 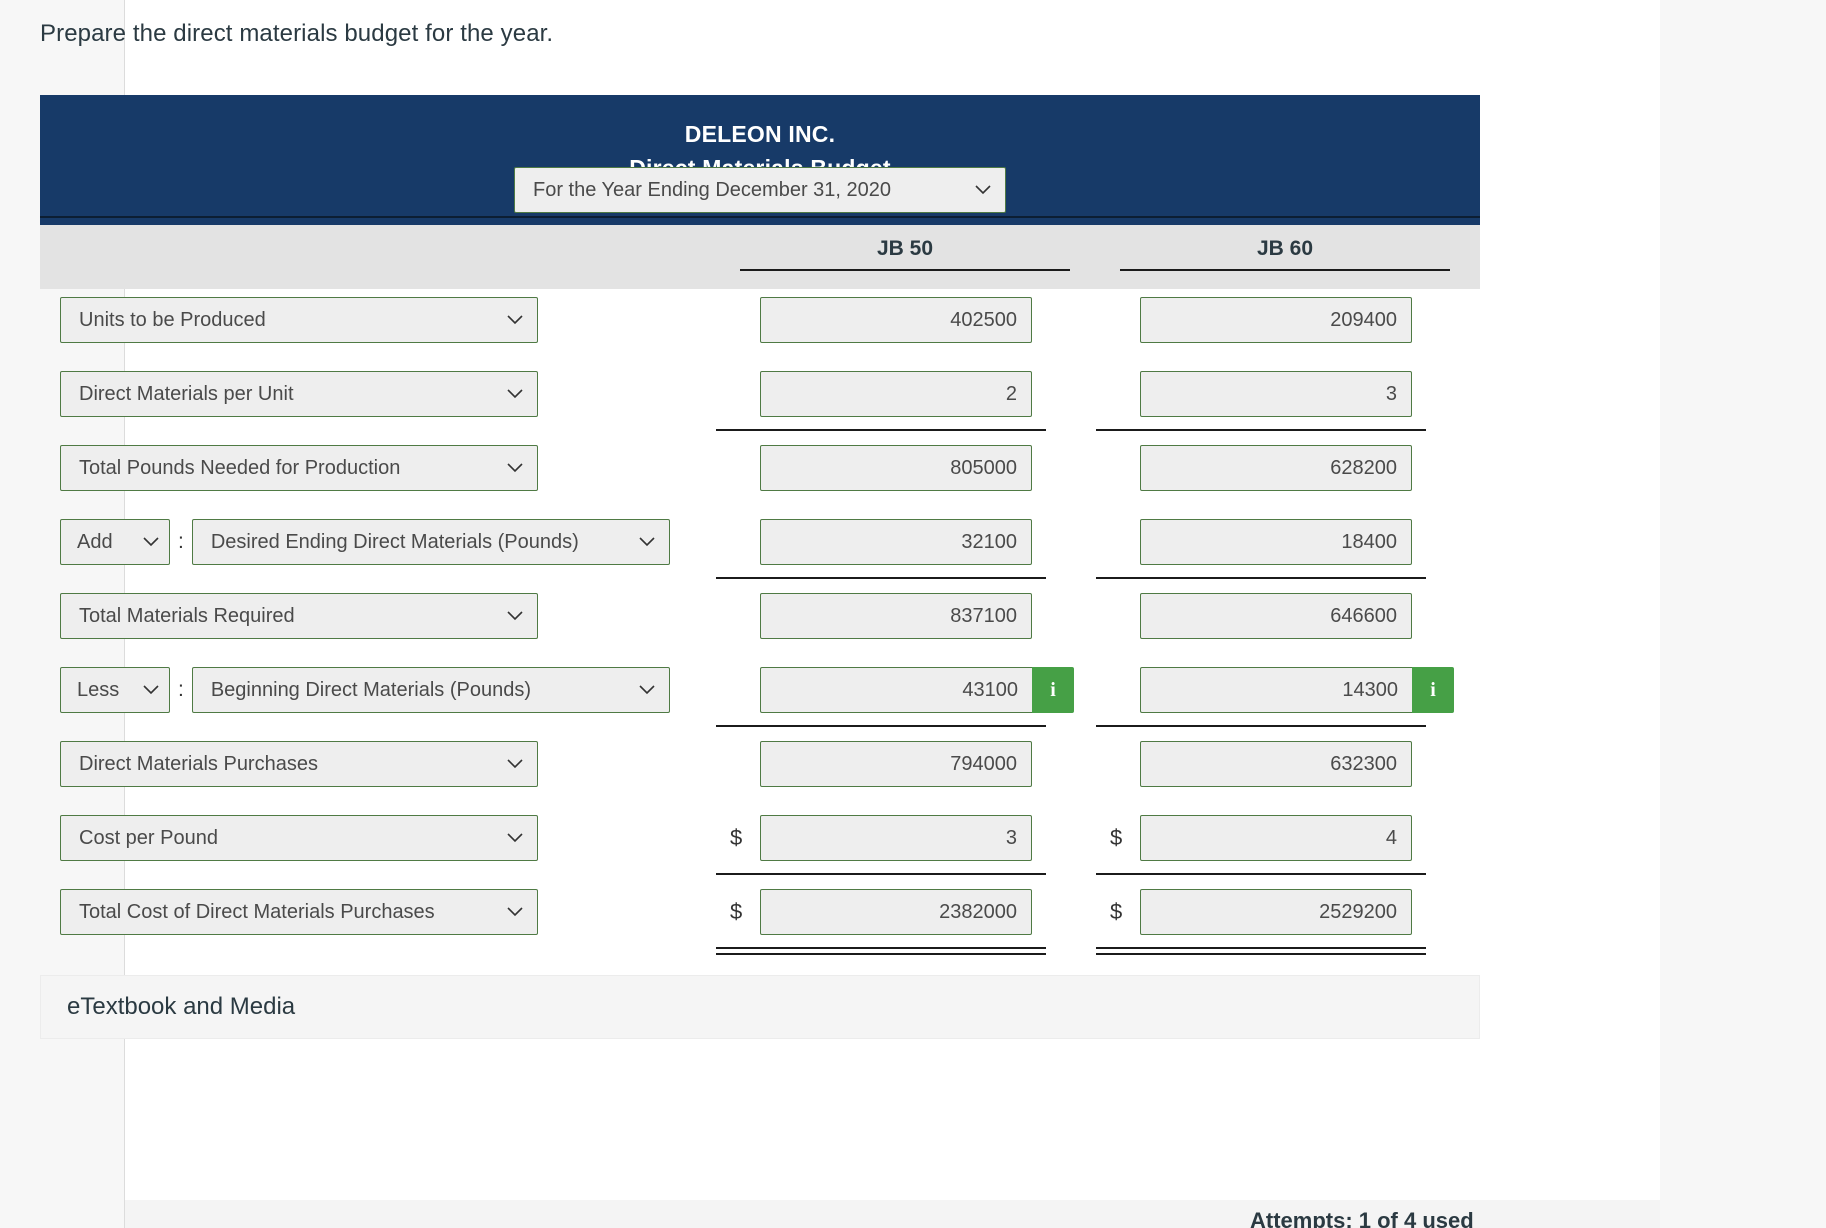 I want to click on value-cell-jb60: $646600, so click(x=1261, y=616).